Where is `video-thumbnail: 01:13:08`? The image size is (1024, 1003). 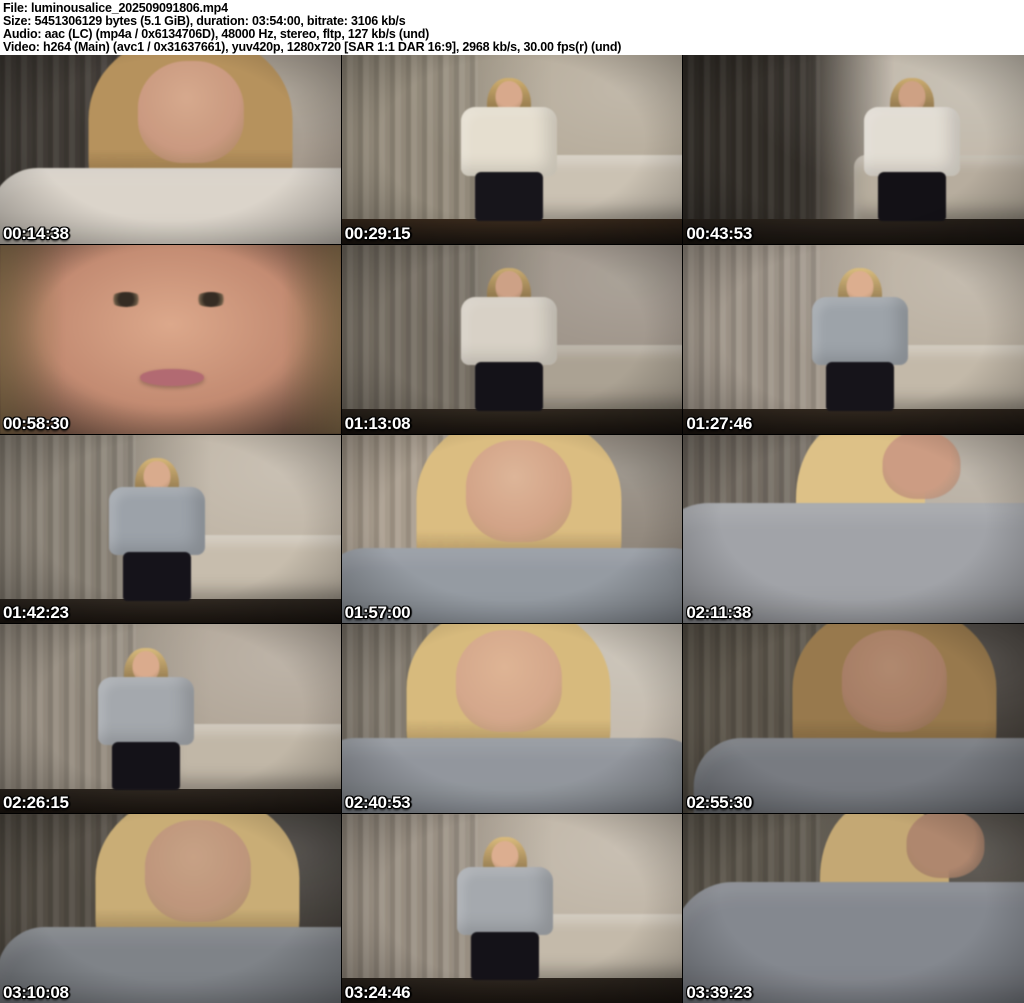 video-thumbnail: 01:13:08 is located at coordinates (512, 339).